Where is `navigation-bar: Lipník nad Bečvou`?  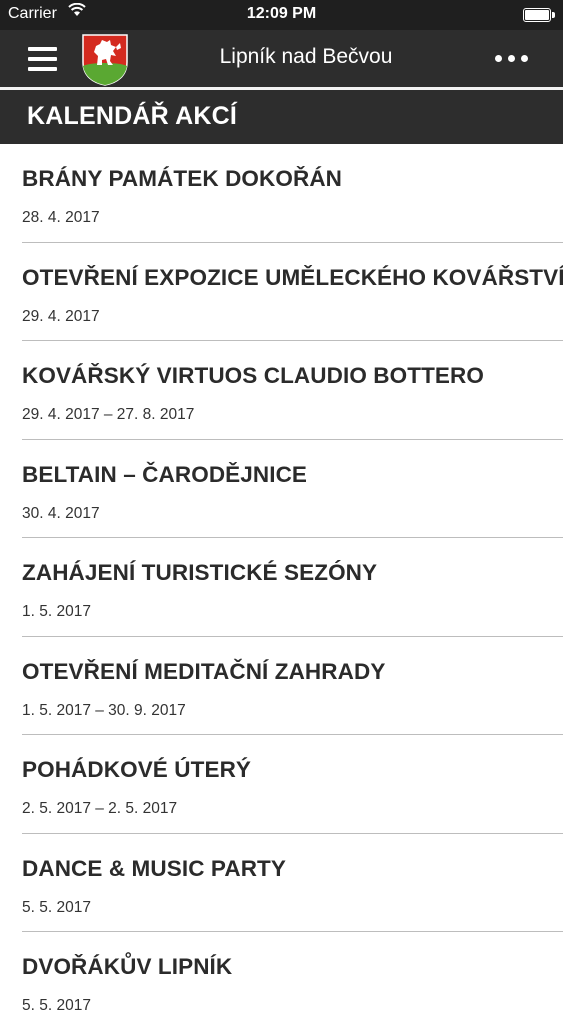 navigation-bar: Lipník nad Bečvou is located at coordinates (281, 58).